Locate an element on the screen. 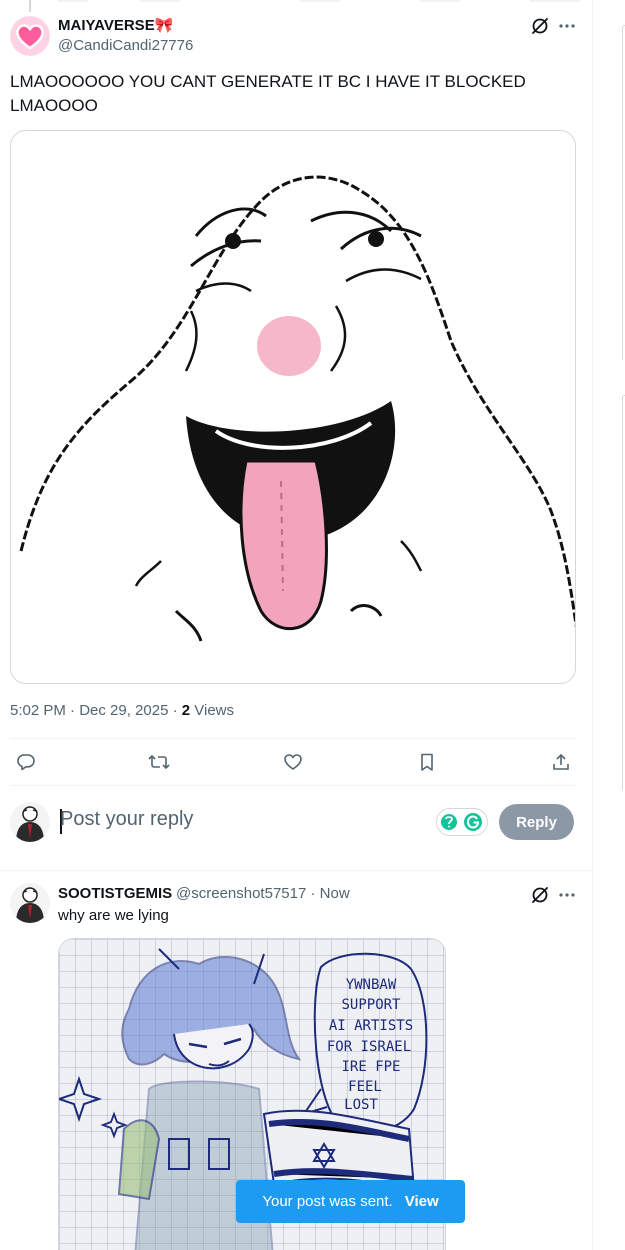  speech-line: IRE FPE is located at coordinates (370, 1067).